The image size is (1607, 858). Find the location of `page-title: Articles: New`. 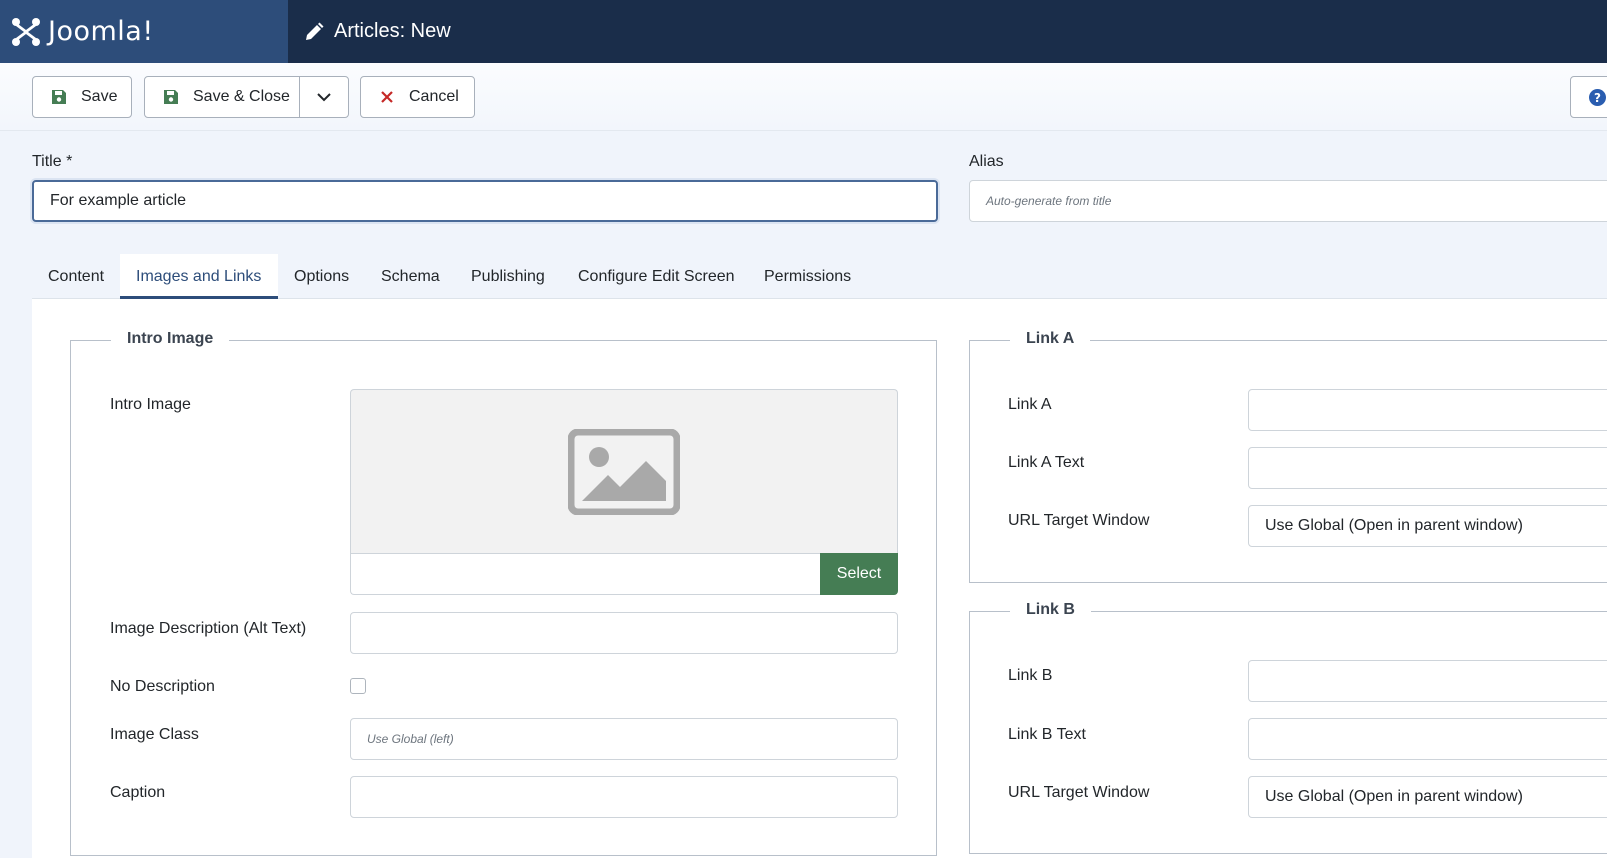

page-title: Articles: New is located at coordinates (377, 31).